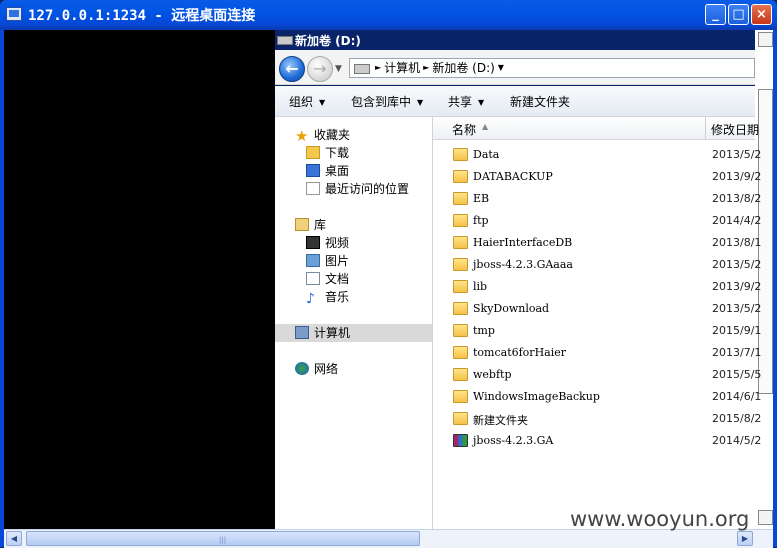 The width and height of the screenshot is (777, 548). Describe the element at coordinates (486, 154) in the screenshot. I see `file-name: Data` at that location.